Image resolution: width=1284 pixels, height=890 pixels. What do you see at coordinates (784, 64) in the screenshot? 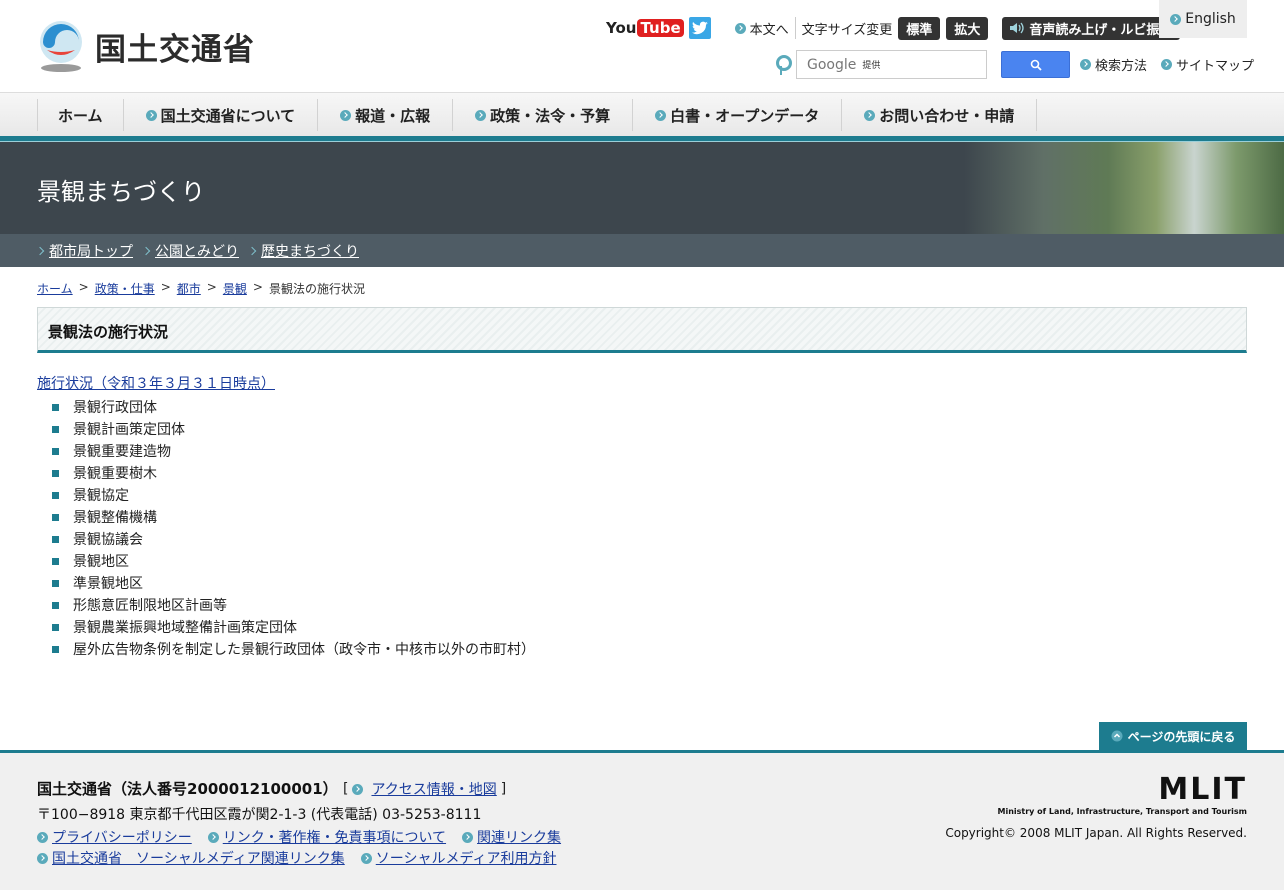
I see `location-pin-icon` at bounding box center [784, 64].